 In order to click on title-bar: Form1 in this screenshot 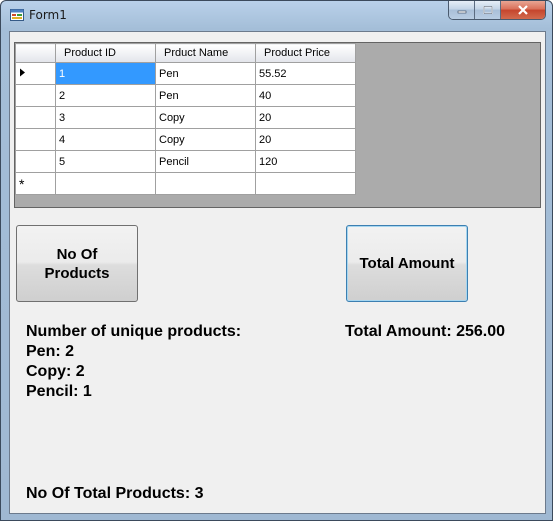, I will do `click(276, 15)`.